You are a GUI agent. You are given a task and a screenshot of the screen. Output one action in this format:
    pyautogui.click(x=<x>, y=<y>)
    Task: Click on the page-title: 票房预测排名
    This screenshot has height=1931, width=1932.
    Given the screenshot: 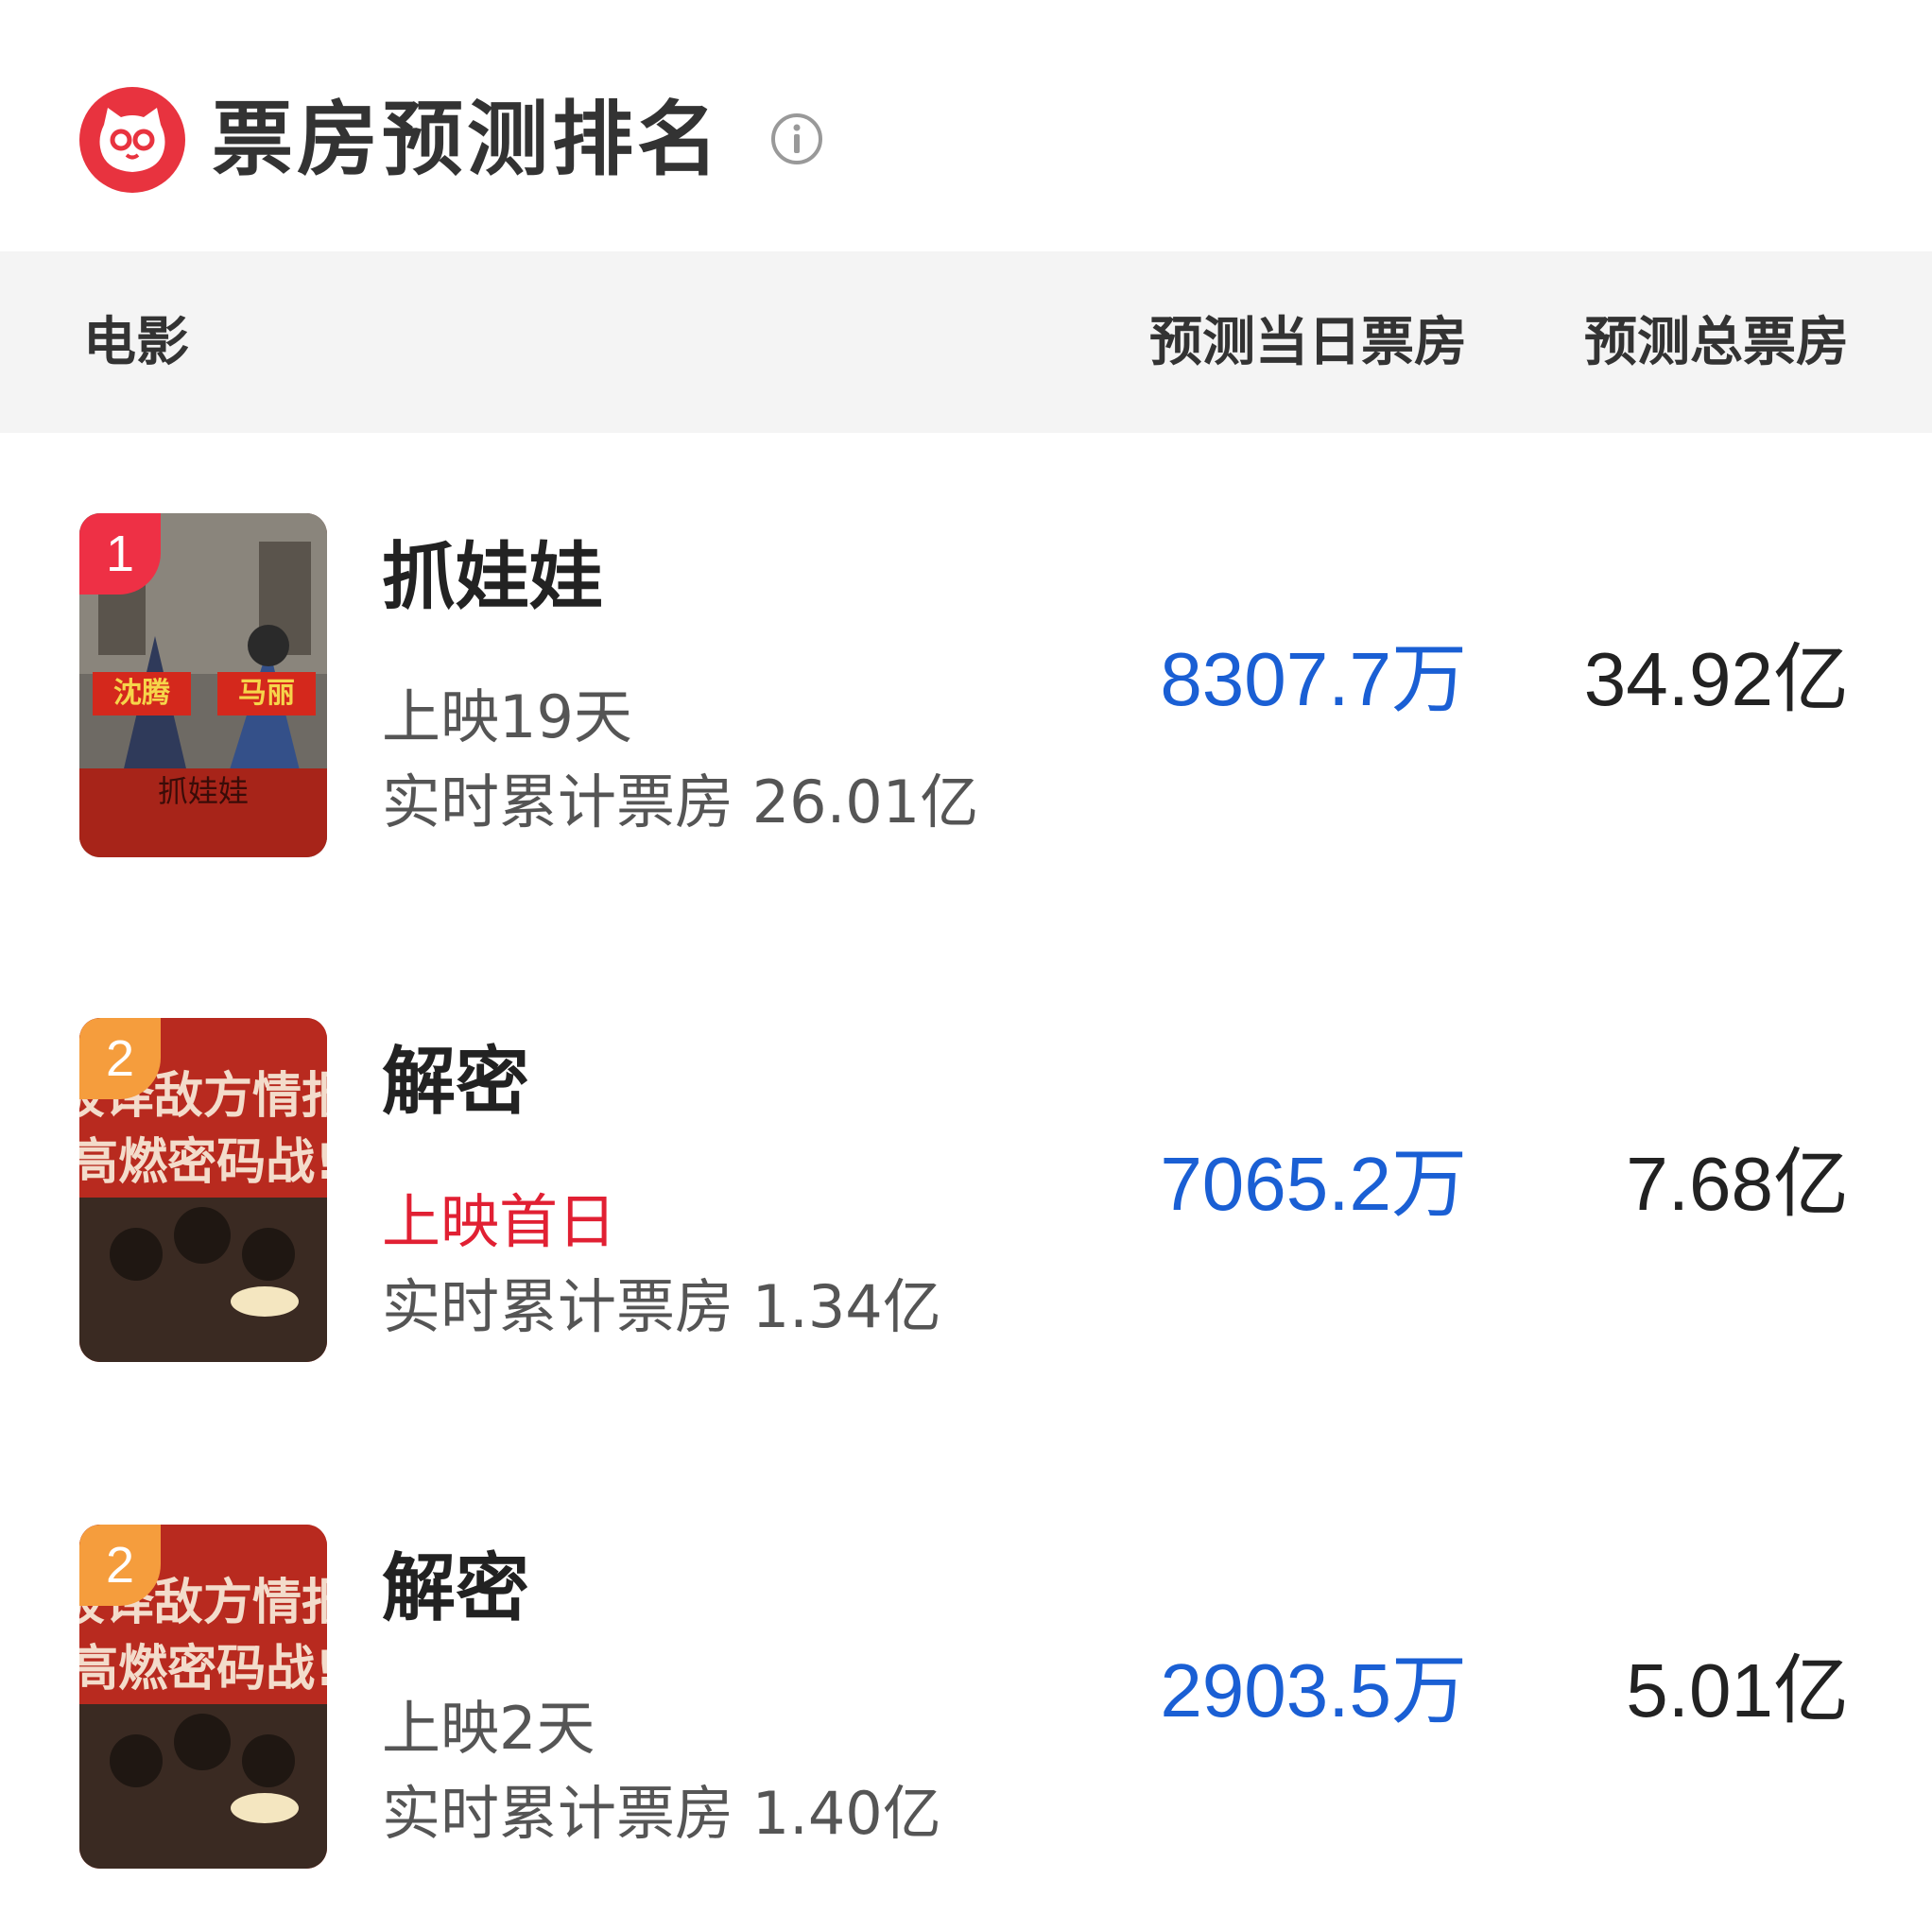 What is the action you would take?
    pyautogui.click(x=467, y=140)
    